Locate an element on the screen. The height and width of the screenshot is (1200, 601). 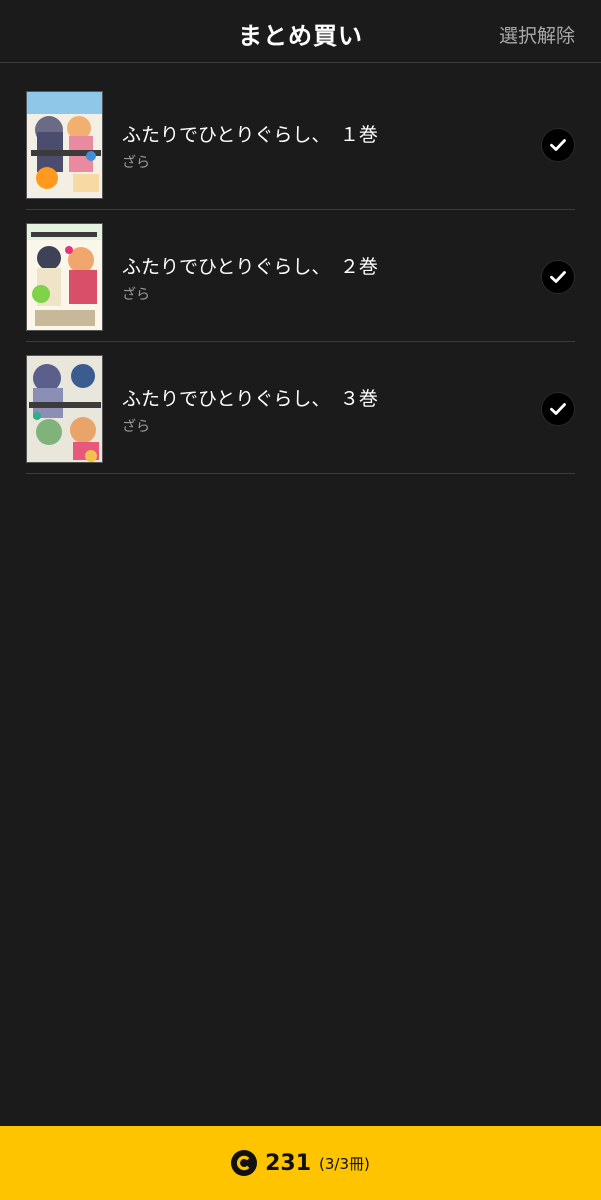
list-item: ふたりでひとりぐらし、 ２巻 ざら is located at coordinates (300, 276).